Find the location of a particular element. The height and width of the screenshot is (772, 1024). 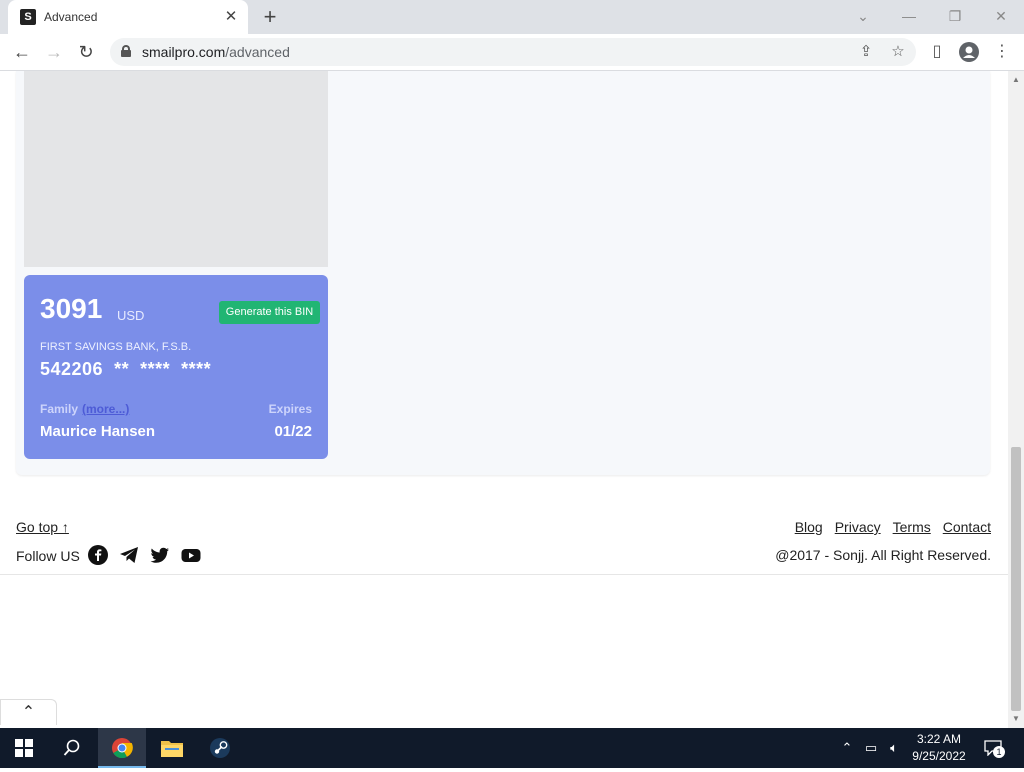

taskbar-file-explorer is located at coordinates (172, 748).